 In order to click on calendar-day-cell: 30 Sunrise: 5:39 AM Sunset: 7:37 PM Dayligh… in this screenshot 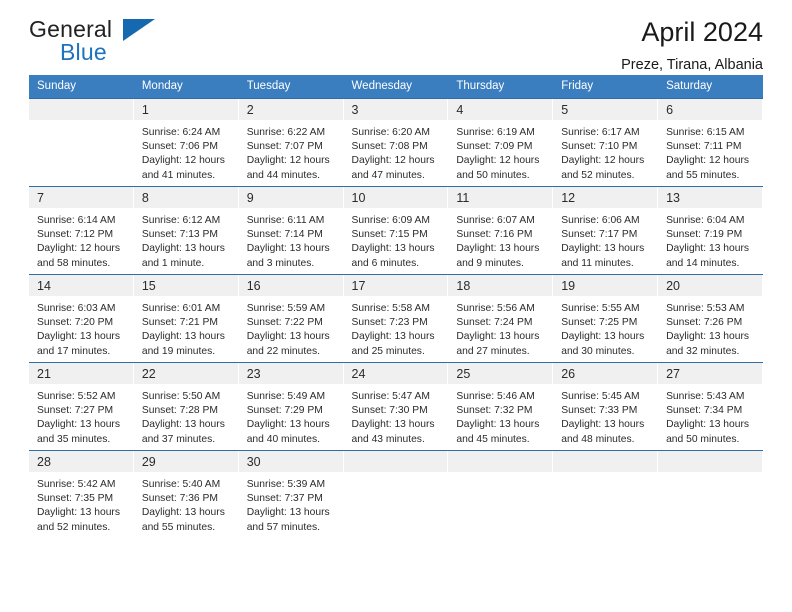, I will do `click(291, 493)`.